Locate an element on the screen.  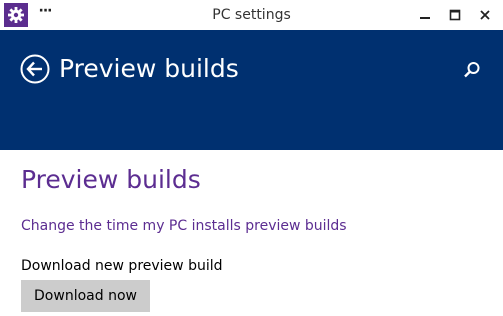
minimize-icon is located at coordinates (425, 18).